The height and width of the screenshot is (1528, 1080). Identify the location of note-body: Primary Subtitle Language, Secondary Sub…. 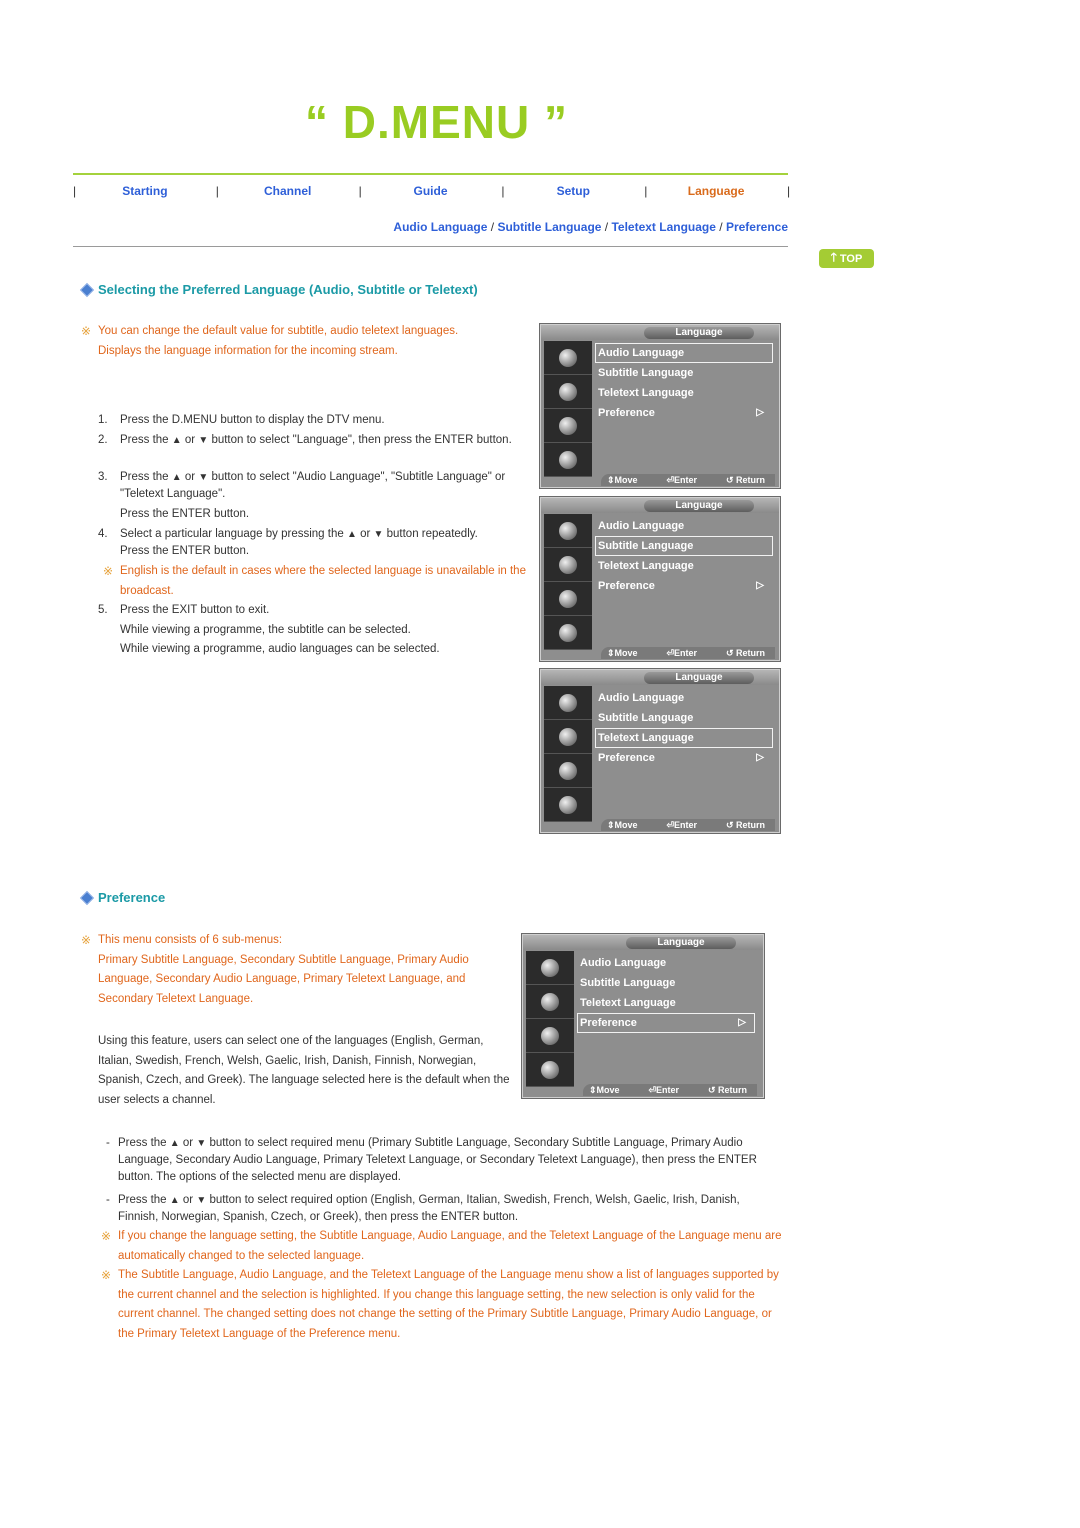
(283, 979).